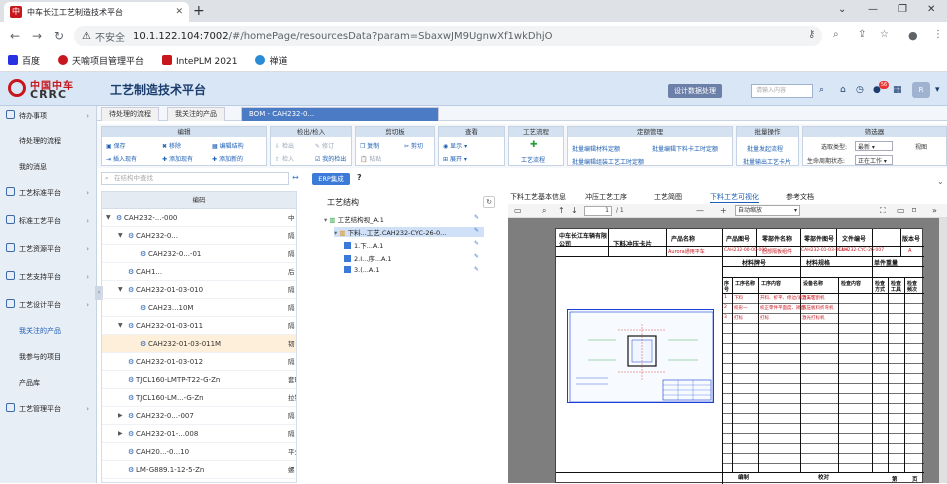 The width and height of the screenshot is (947, 484). What do you see at coordinates (199, 344) in the screenshot?
I see `table-row: ⚙ CAH232-01-03-011M 韧` at bounding box center [199, 344].